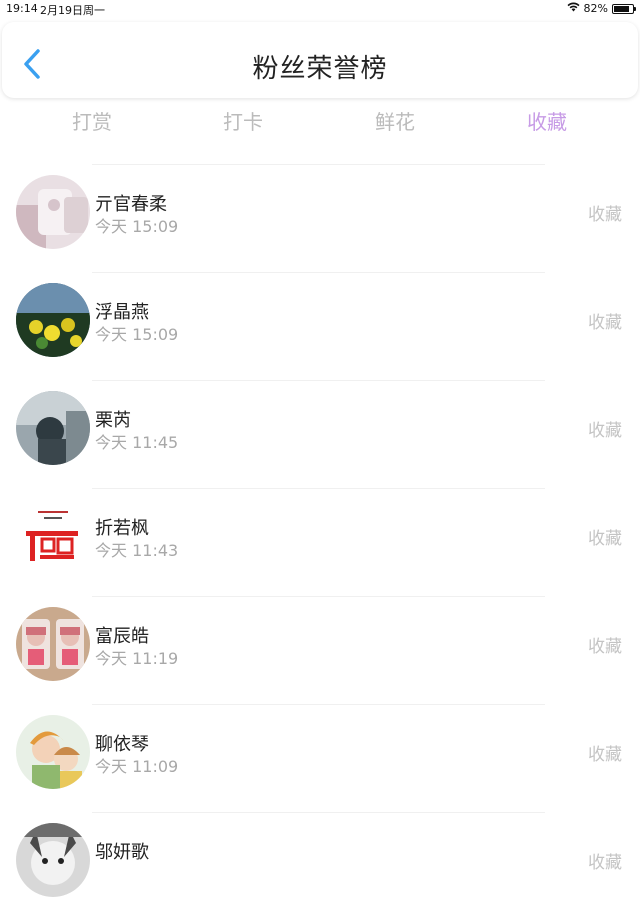  I want to click on tab-flowers: 鲜花, so click(395, 120).